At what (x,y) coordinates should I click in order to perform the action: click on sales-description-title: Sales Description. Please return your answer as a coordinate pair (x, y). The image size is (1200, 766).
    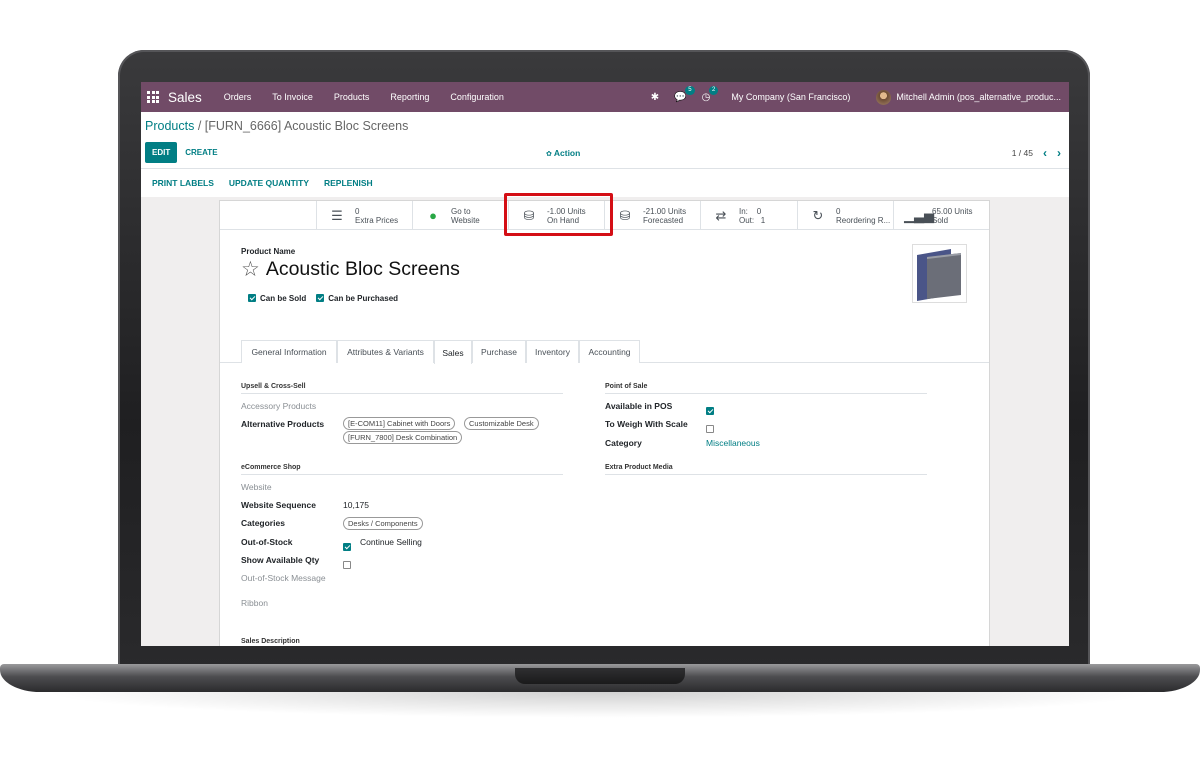
    Looking at the image, I should click on (402, 642).